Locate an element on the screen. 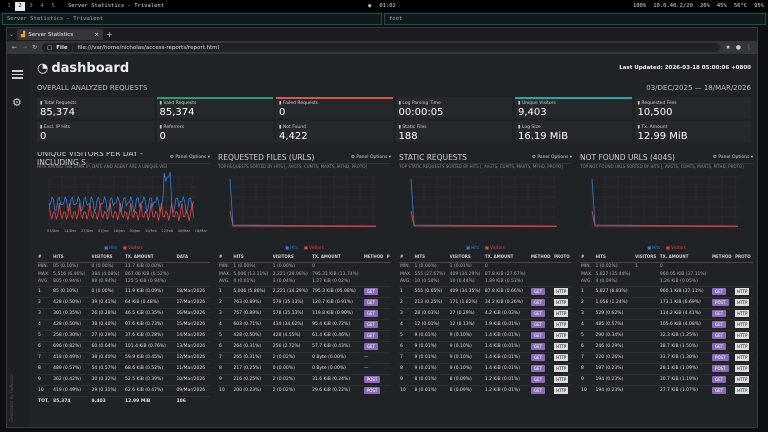 This screenshot has height=432, width=768. chart-legend: ■ Hits ■ Visitors is located at coordinates (666, 247).